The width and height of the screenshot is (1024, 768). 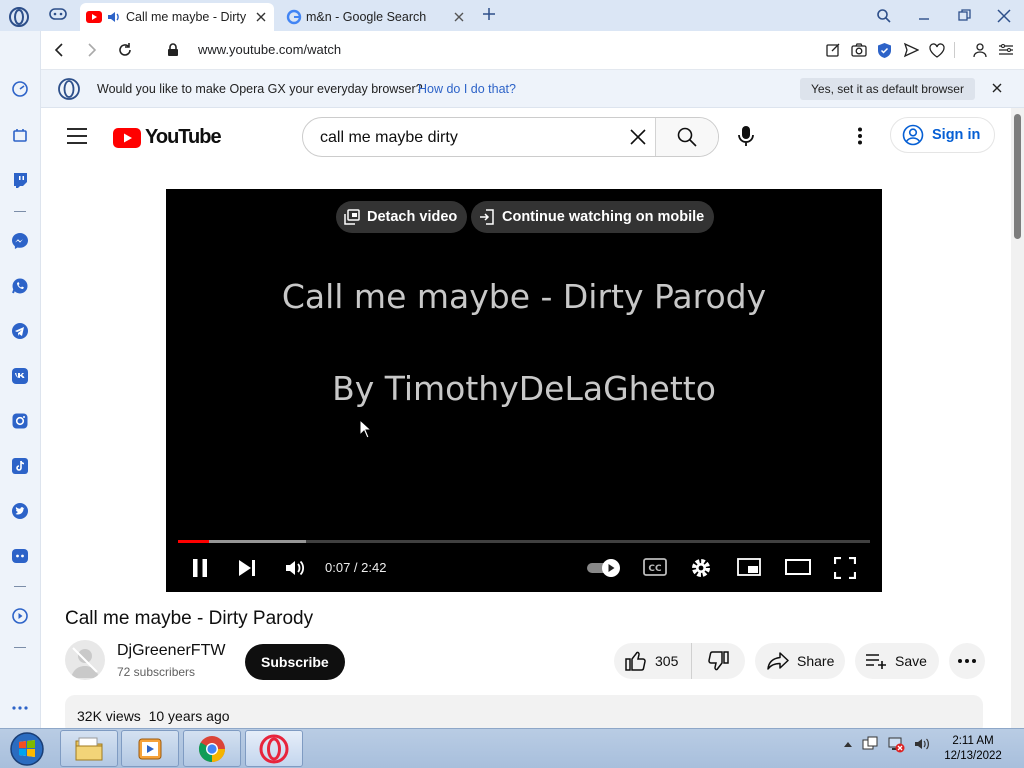 I want to click on vk-icon, so click(x=20, y=376).